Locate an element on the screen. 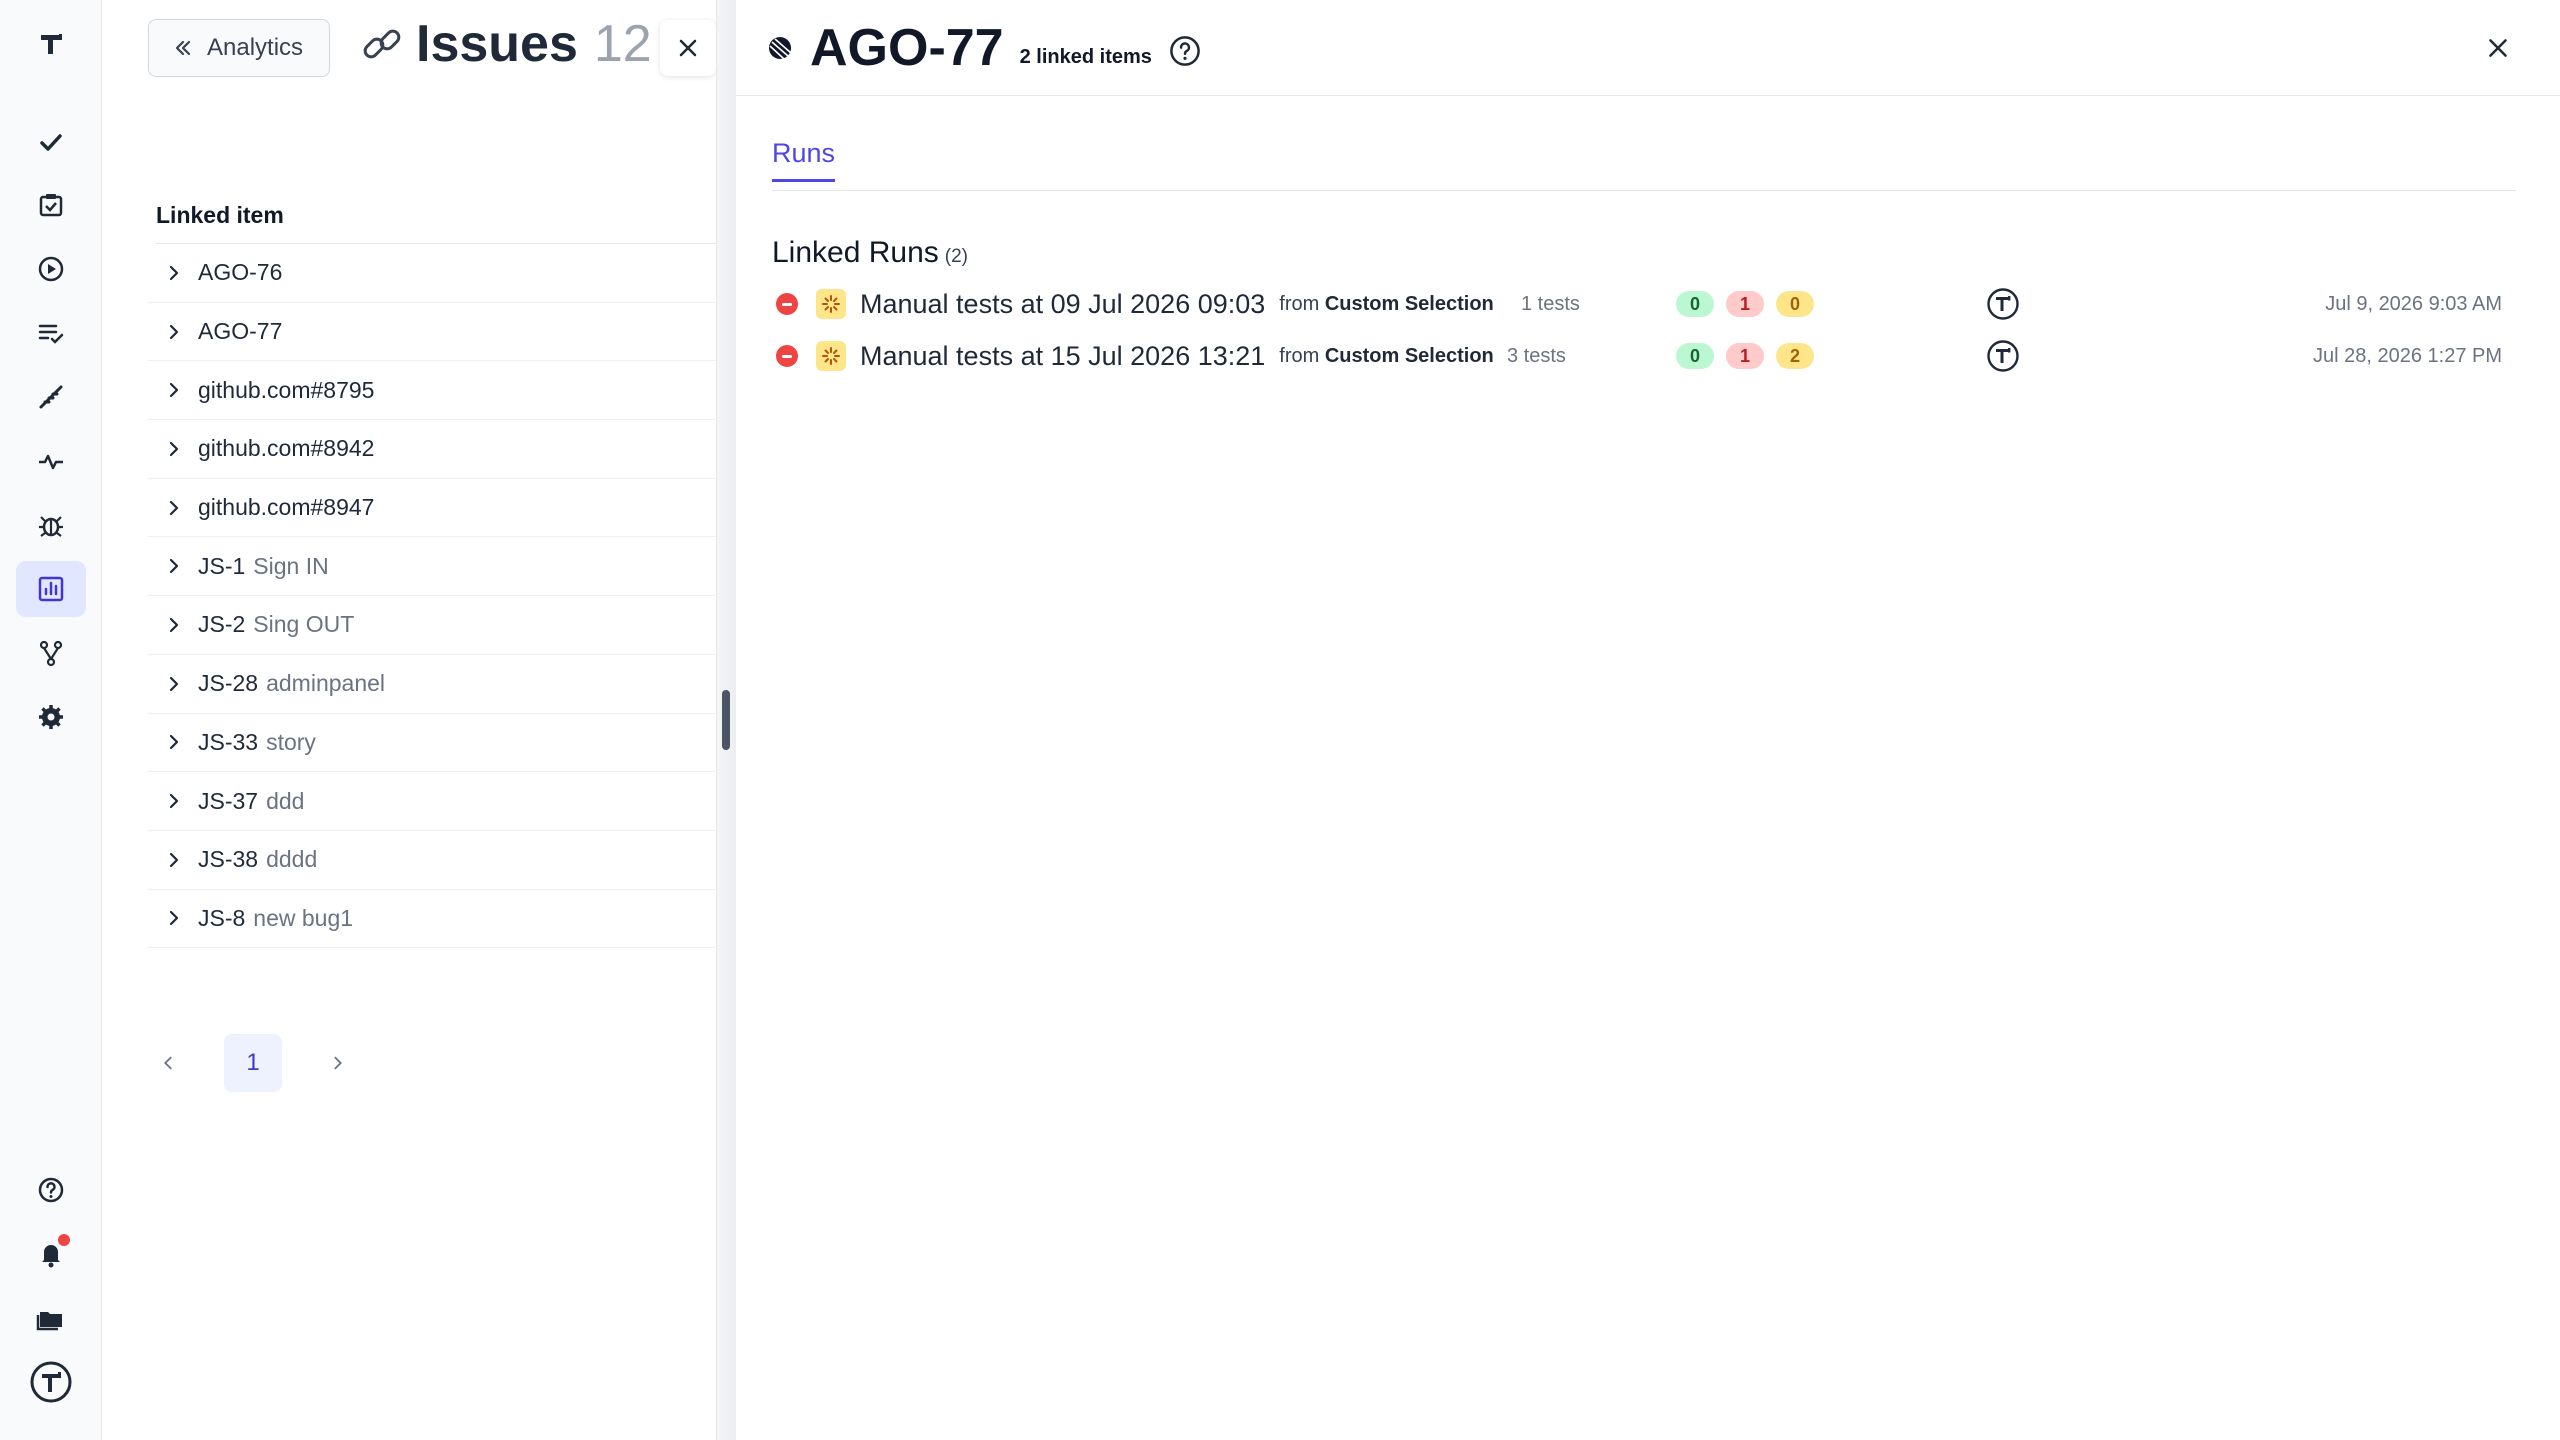 This screenshot has width=2560, height=1440. skipped-badge: 0 is located at coordinates (1795, 304).